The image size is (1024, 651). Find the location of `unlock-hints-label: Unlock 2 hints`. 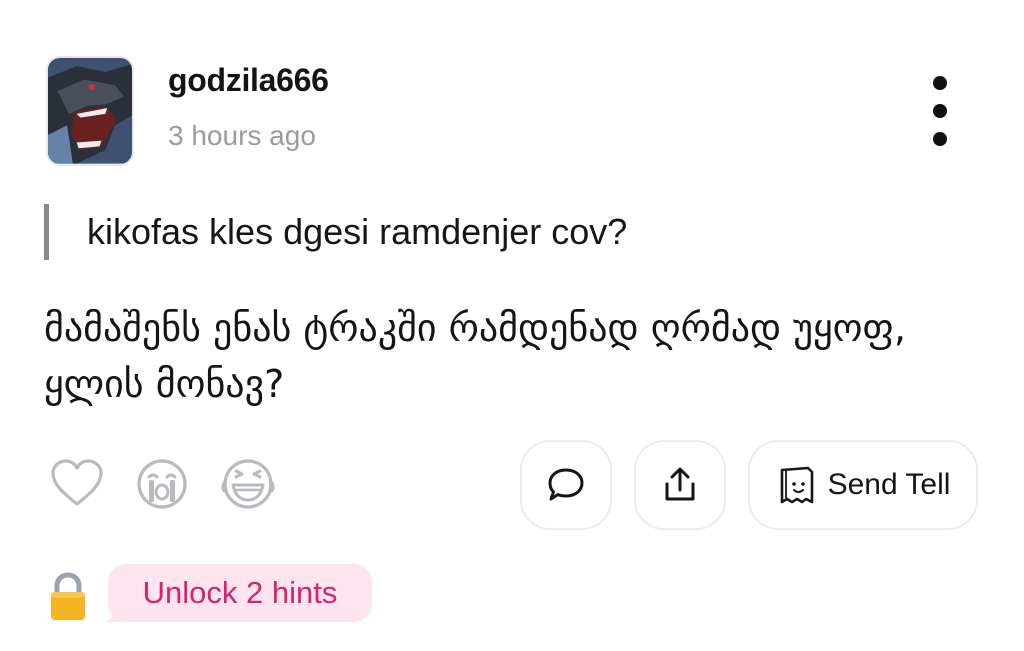

unlock-hints-label: Unlock 2 hints is located at coordinates (240, 592).